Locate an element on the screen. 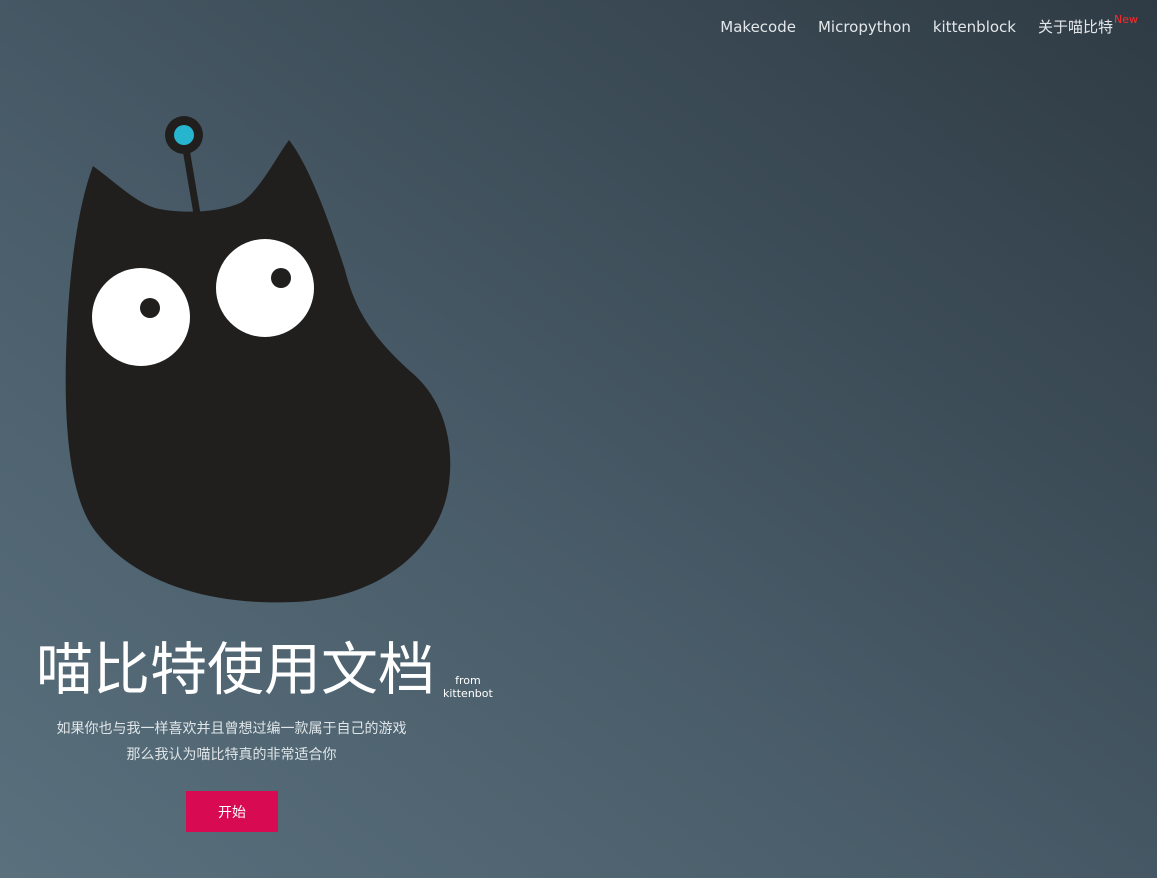 Image resolution: width=1157 pixels, height=878 pixels. nav-about-label: 关于喵比特 is located at coordinates (1075, 27).